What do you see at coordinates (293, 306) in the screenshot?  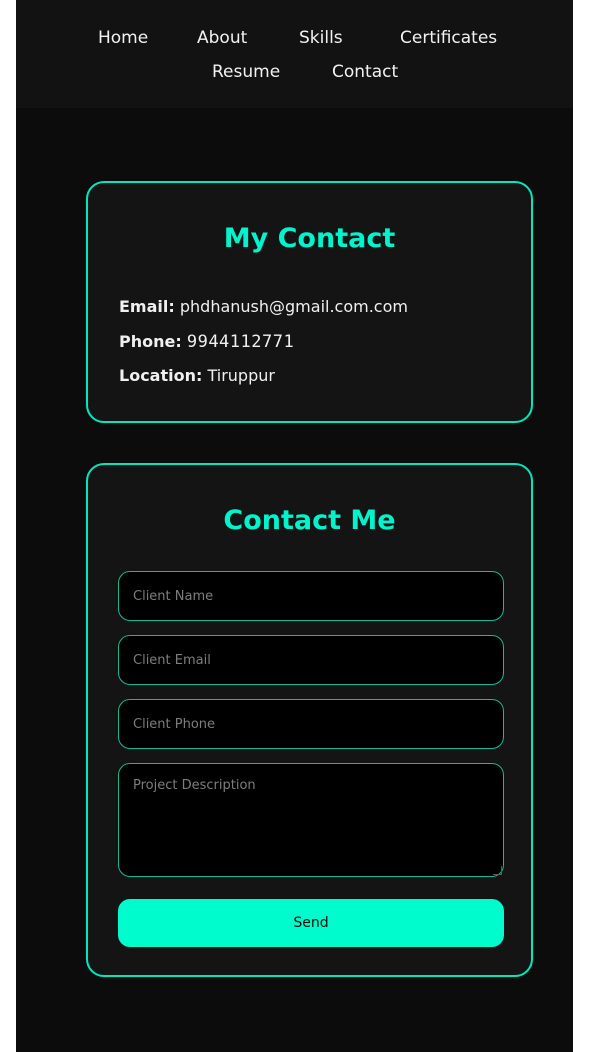 I see `email-value: phdhanush@gmail.com.com` at bounding box center [293, 306].